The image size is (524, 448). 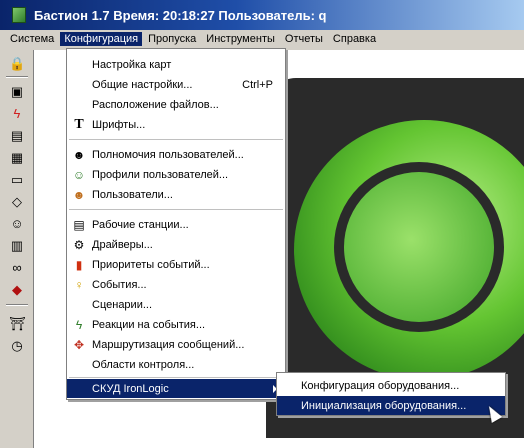 I want to click on left-toolbar: 🔒 ▣ ϟ ▤ ▦ ▭ ◇ ☺ ▥ ∞ ◆ ⛩ ◷, so click(x=17, y=249).